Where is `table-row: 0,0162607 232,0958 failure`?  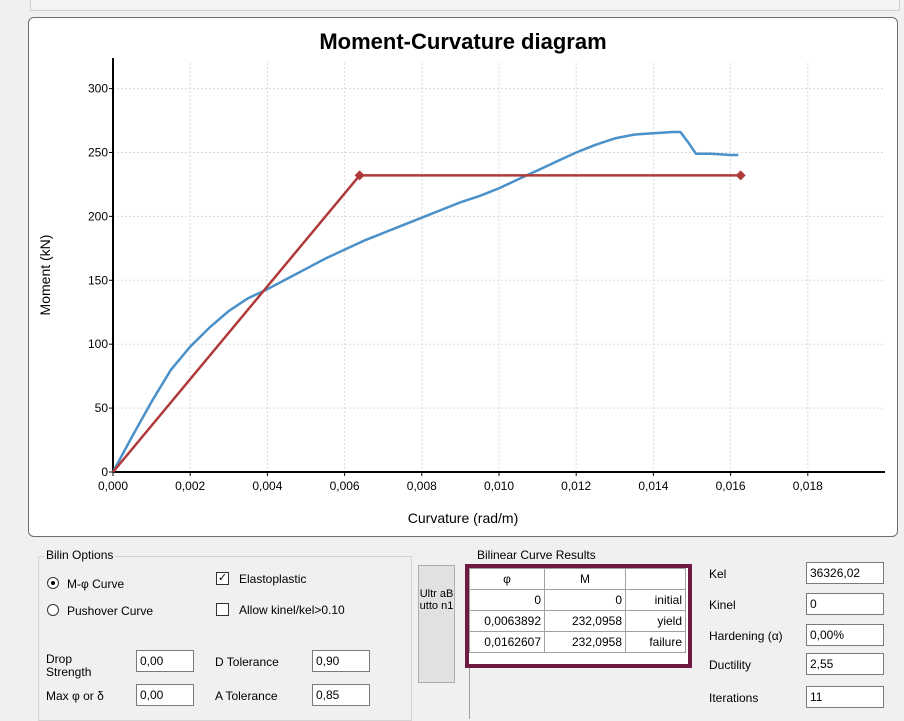 table-row: 0,0162607 232,0958 failure is located at coordinates (577, 642).